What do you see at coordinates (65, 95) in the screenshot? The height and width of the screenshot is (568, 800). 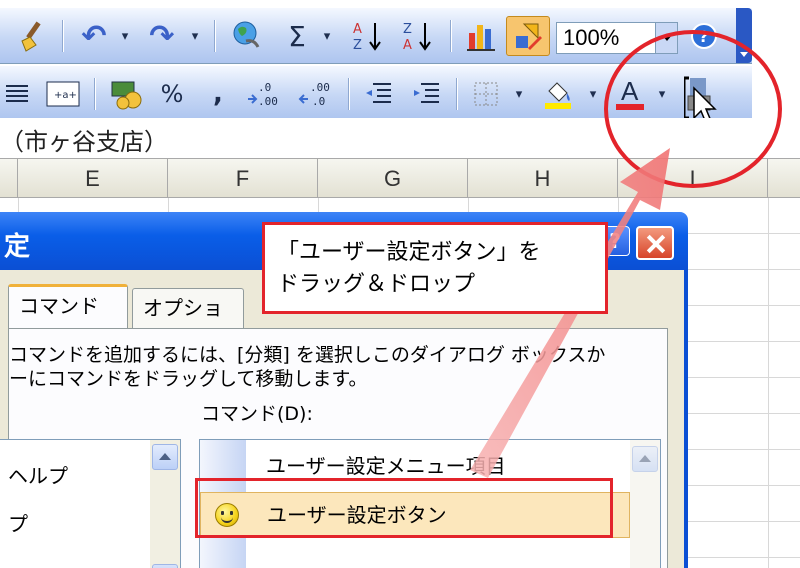 I see `svg-text: +a+` at bounding box center [65, 95].